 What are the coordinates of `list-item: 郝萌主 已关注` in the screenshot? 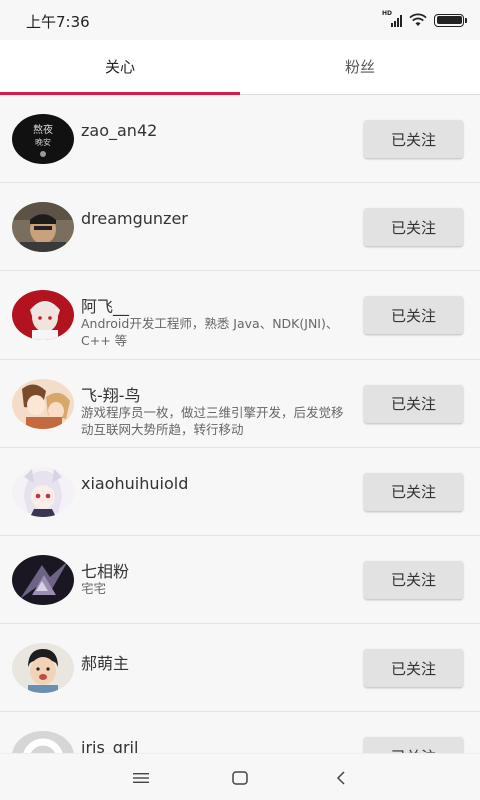 It's located at (240, 668).